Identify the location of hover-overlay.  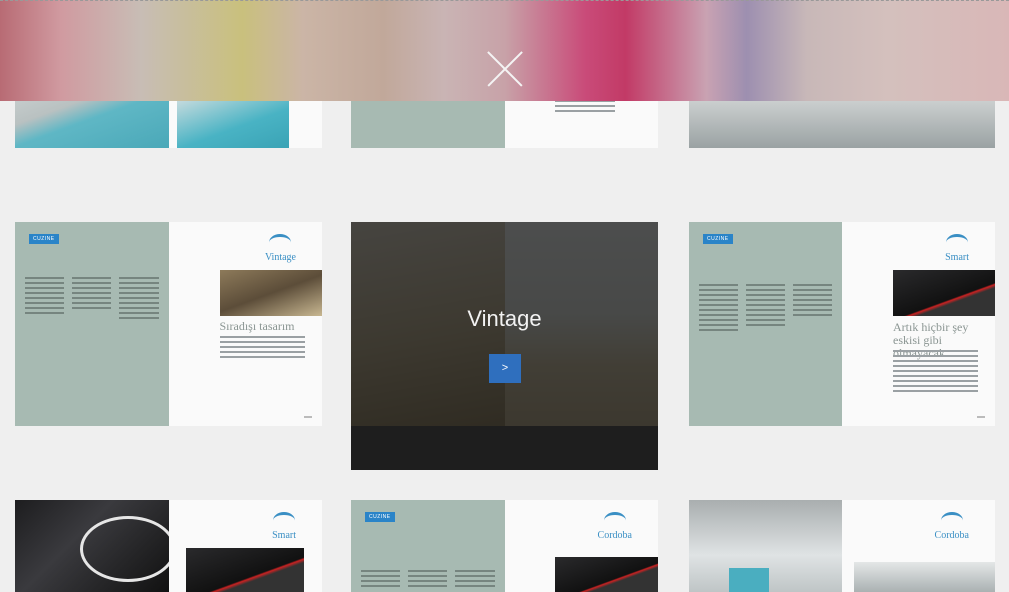
(504, 346).